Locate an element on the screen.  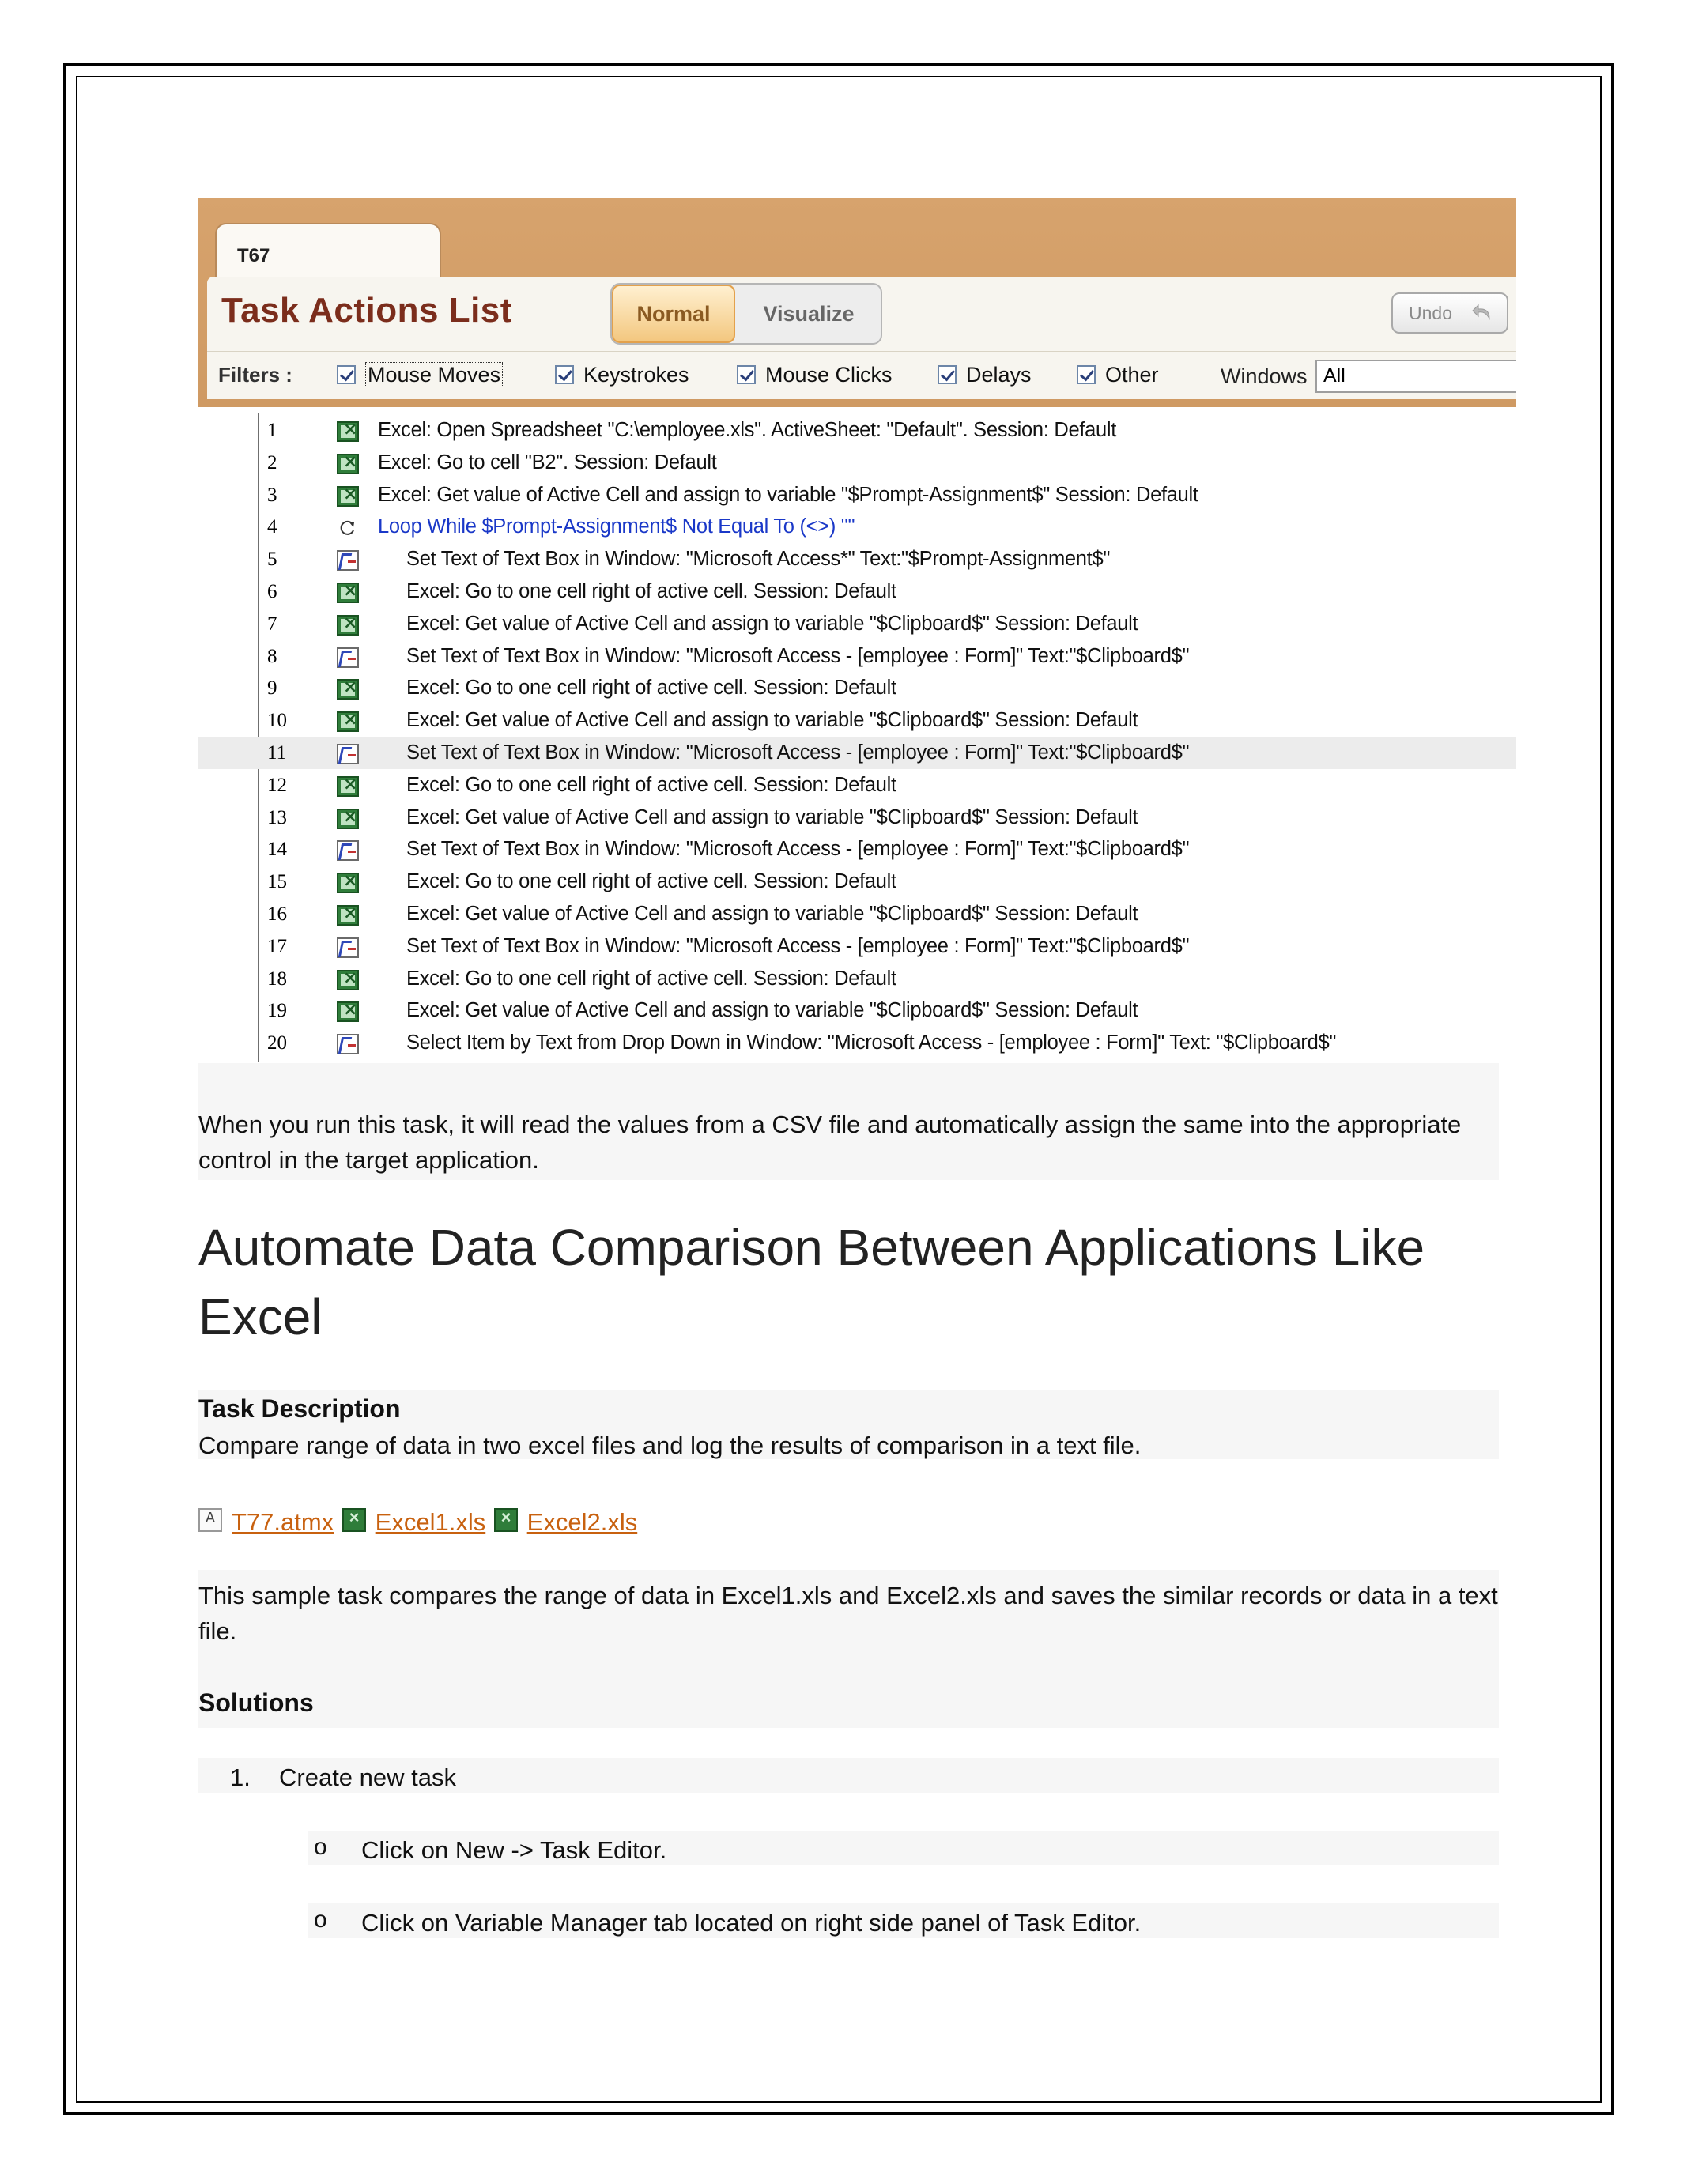
action-number: 9 is located at coordinates (272, 688).